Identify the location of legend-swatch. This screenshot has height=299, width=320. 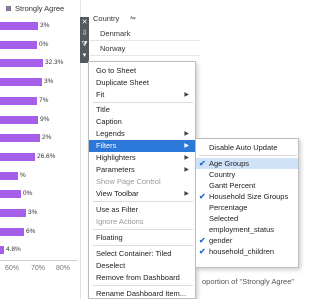
(8, 8).